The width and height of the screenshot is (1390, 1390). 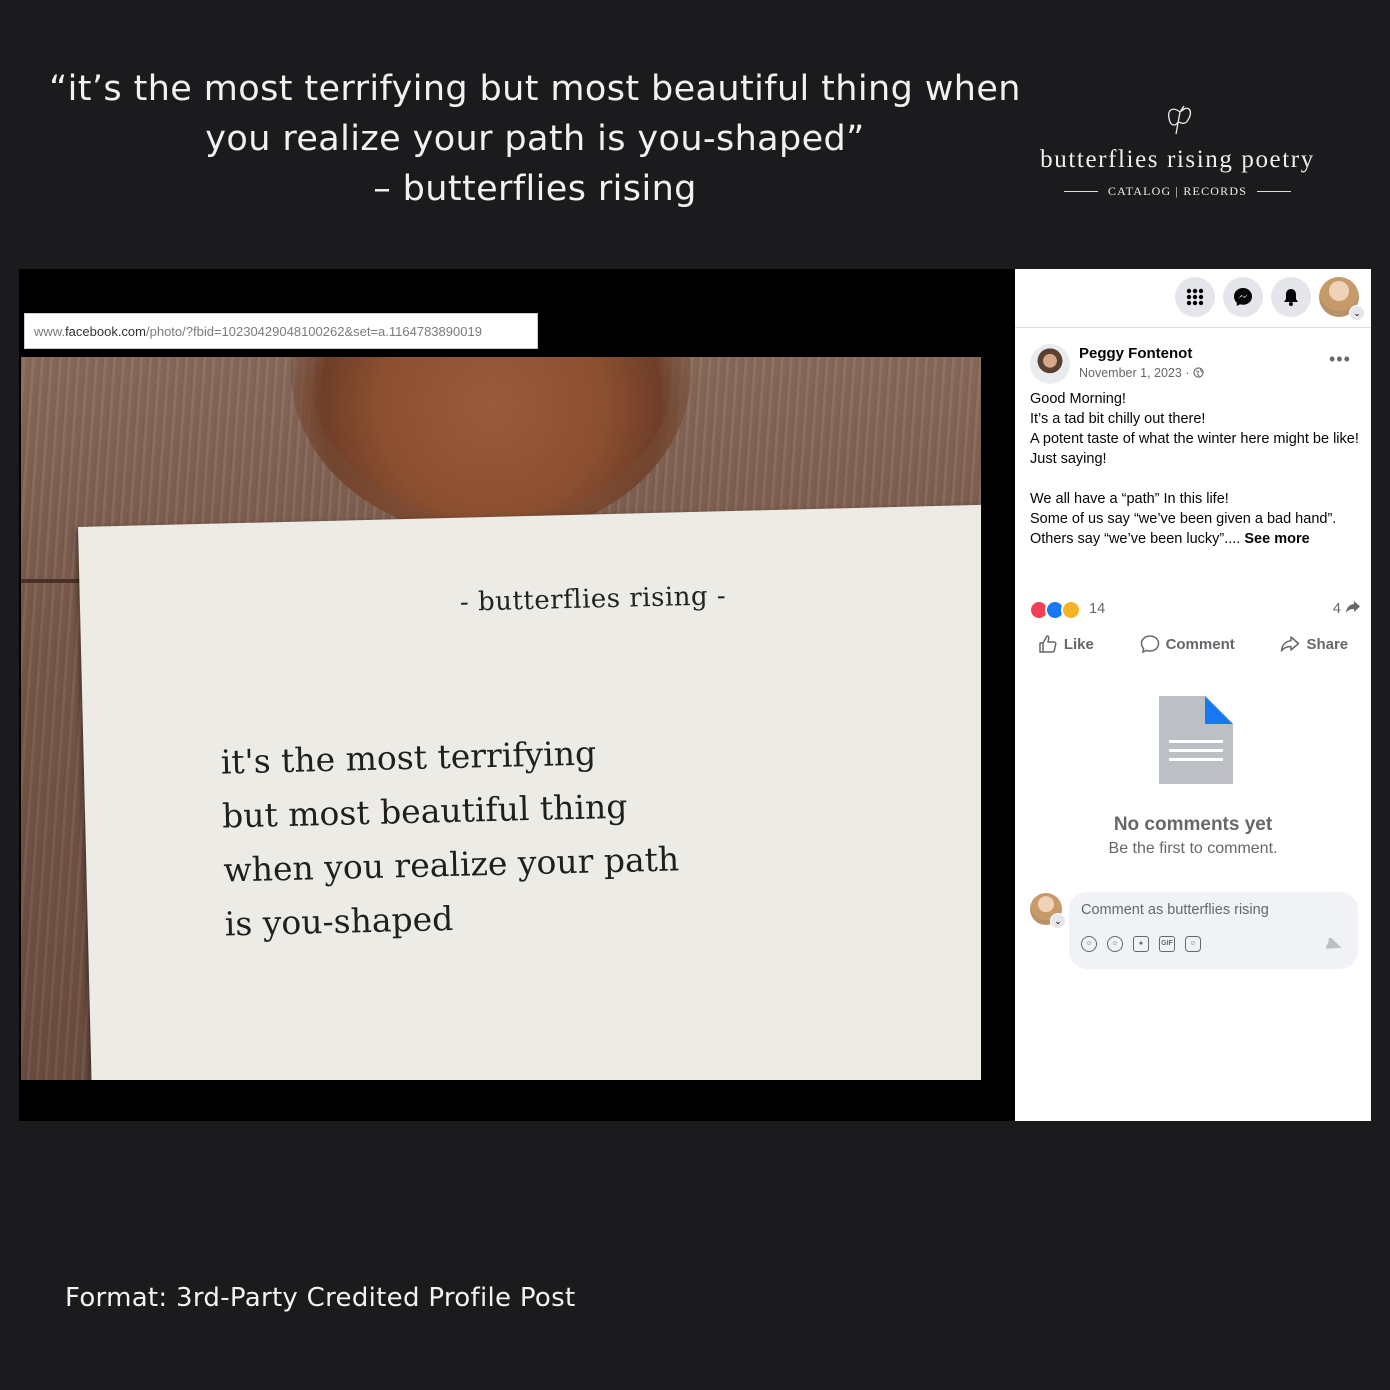 I want to click on comment-button: Comment, so click(x=1187, y=644).